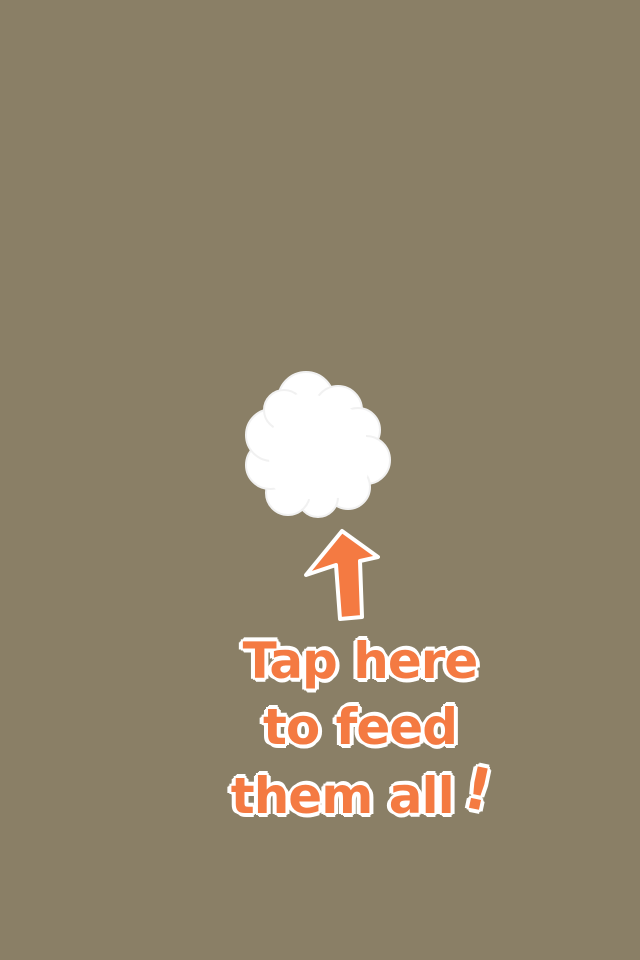 This screenshot has height=960, width=640. What do you see at coordinates (477, 789) in the screenshot?
I see `exclamation-mark: !` at bounding box center [477, 789].